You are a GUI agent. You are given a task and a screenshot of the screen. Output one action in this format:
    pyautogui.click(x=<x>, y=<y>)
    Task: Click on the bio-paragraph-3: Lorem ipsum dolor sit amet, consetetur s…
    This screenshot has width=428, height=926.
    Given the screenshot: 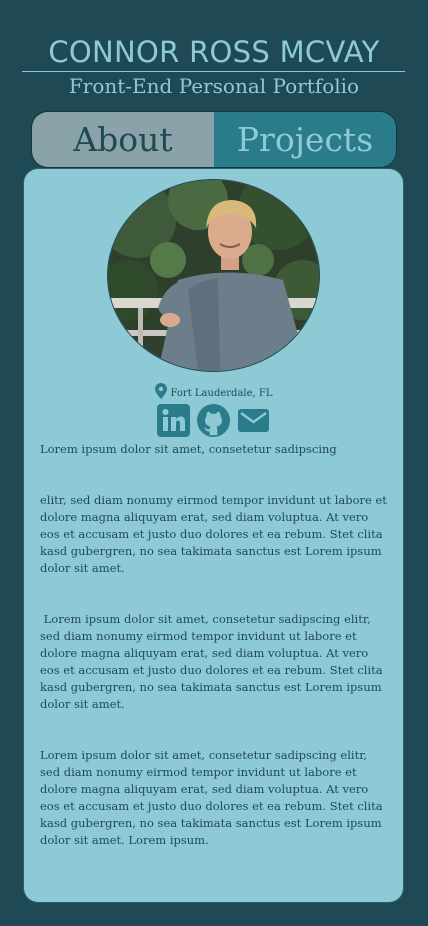 What is the action you would take?
    pyautogui.click(x=213, y=661)
    